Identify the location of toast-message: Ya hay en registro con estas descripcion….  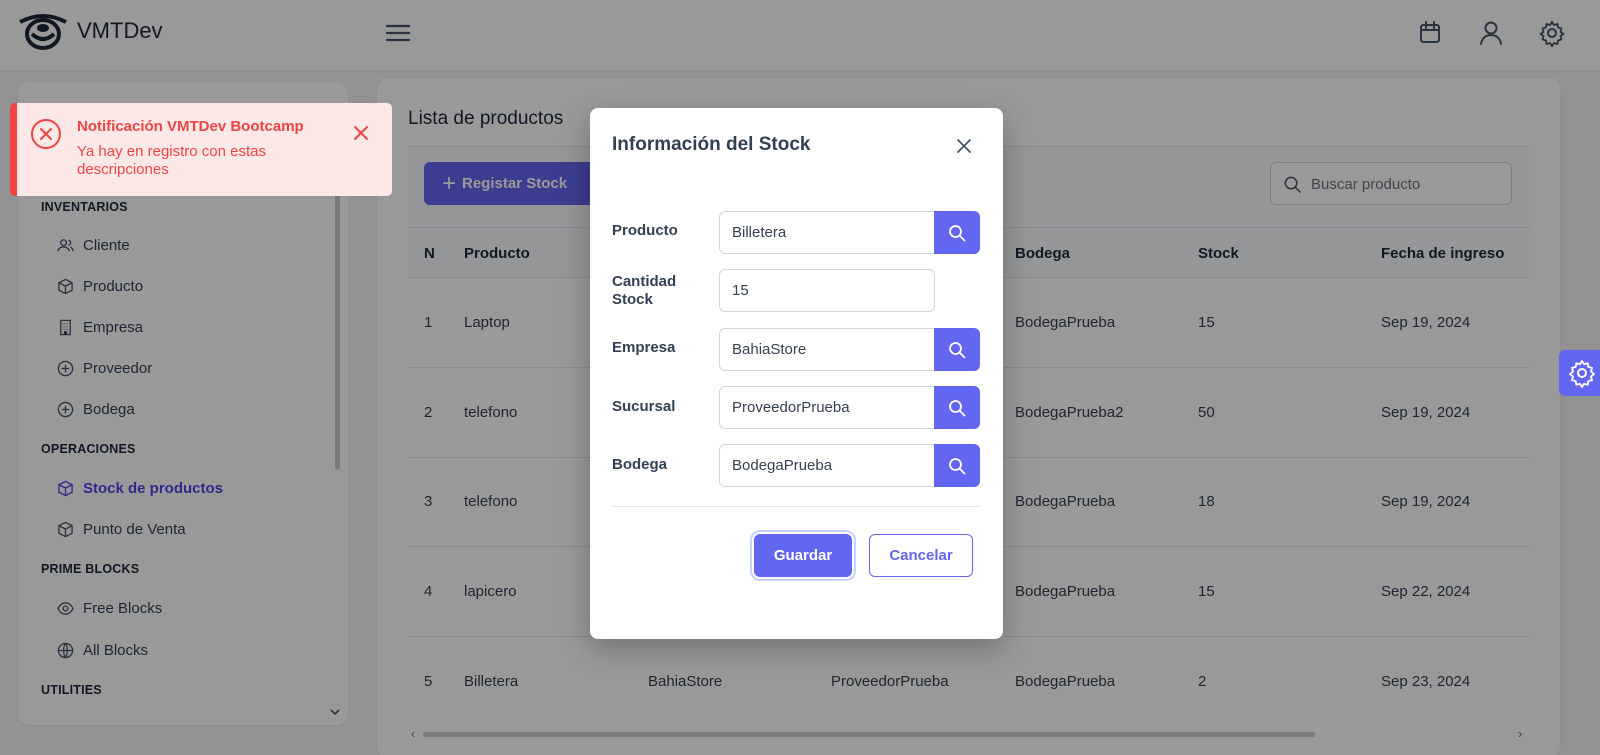
(171, 160).